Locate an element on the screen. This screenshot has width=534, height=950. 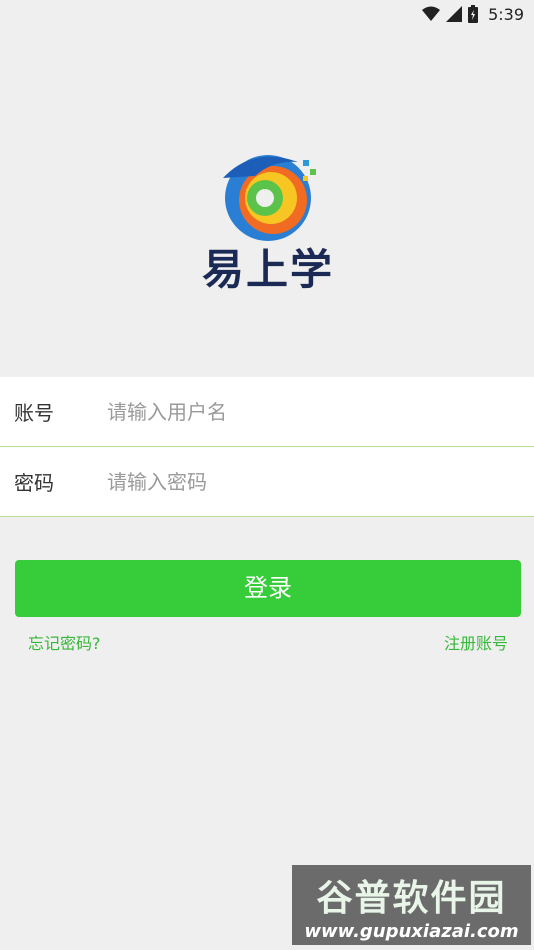
account-input is located at coordinates (297, 411).